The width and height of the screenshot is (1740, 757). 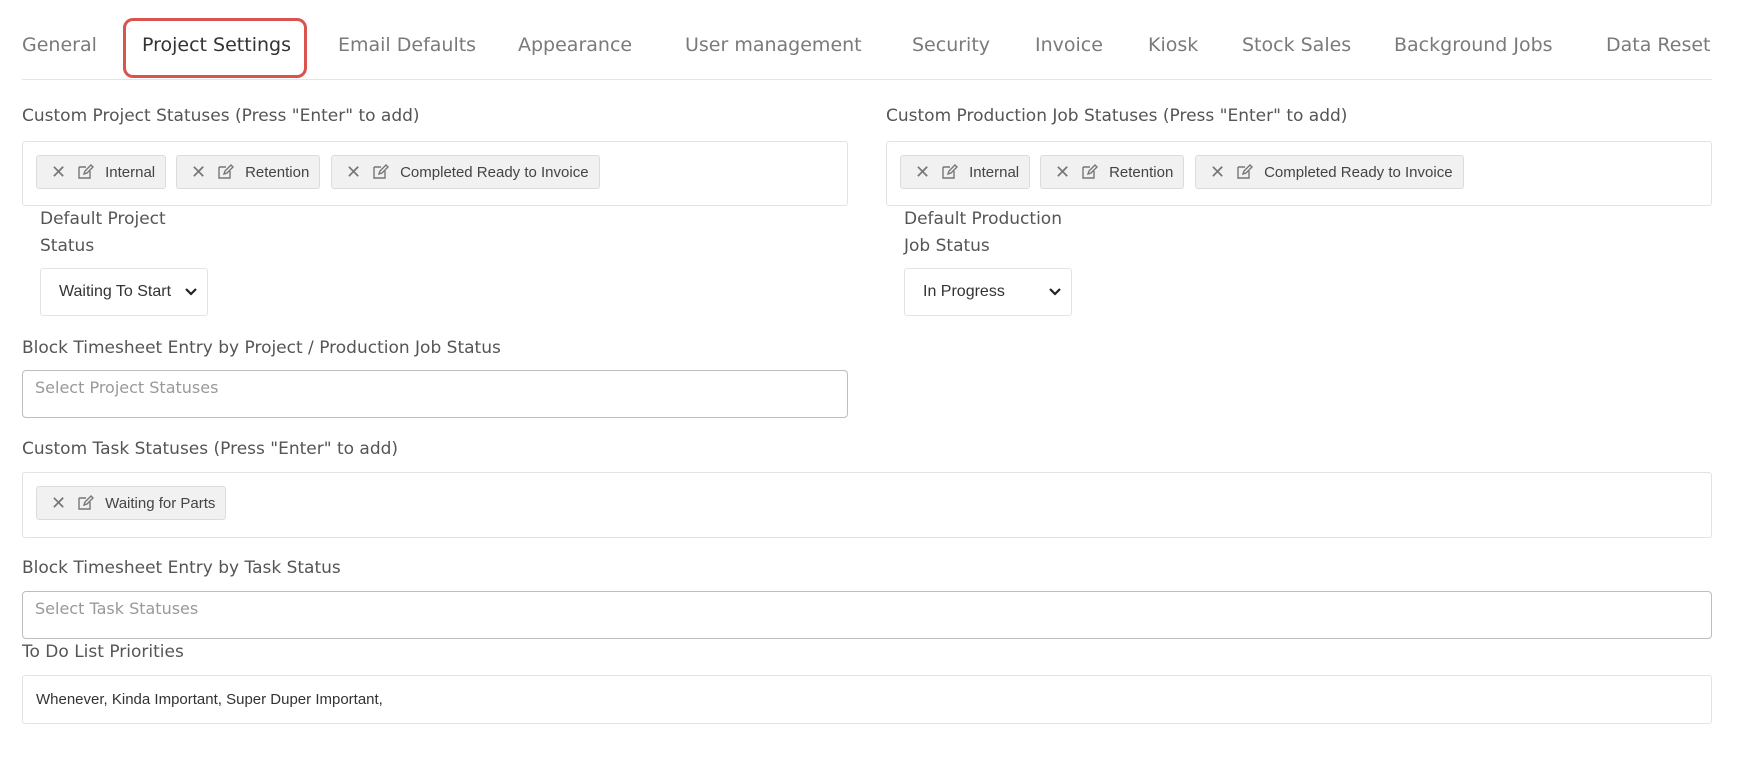 I want to click on tab-stock-sales: Stock Sales, so click(x=1296, y=45).